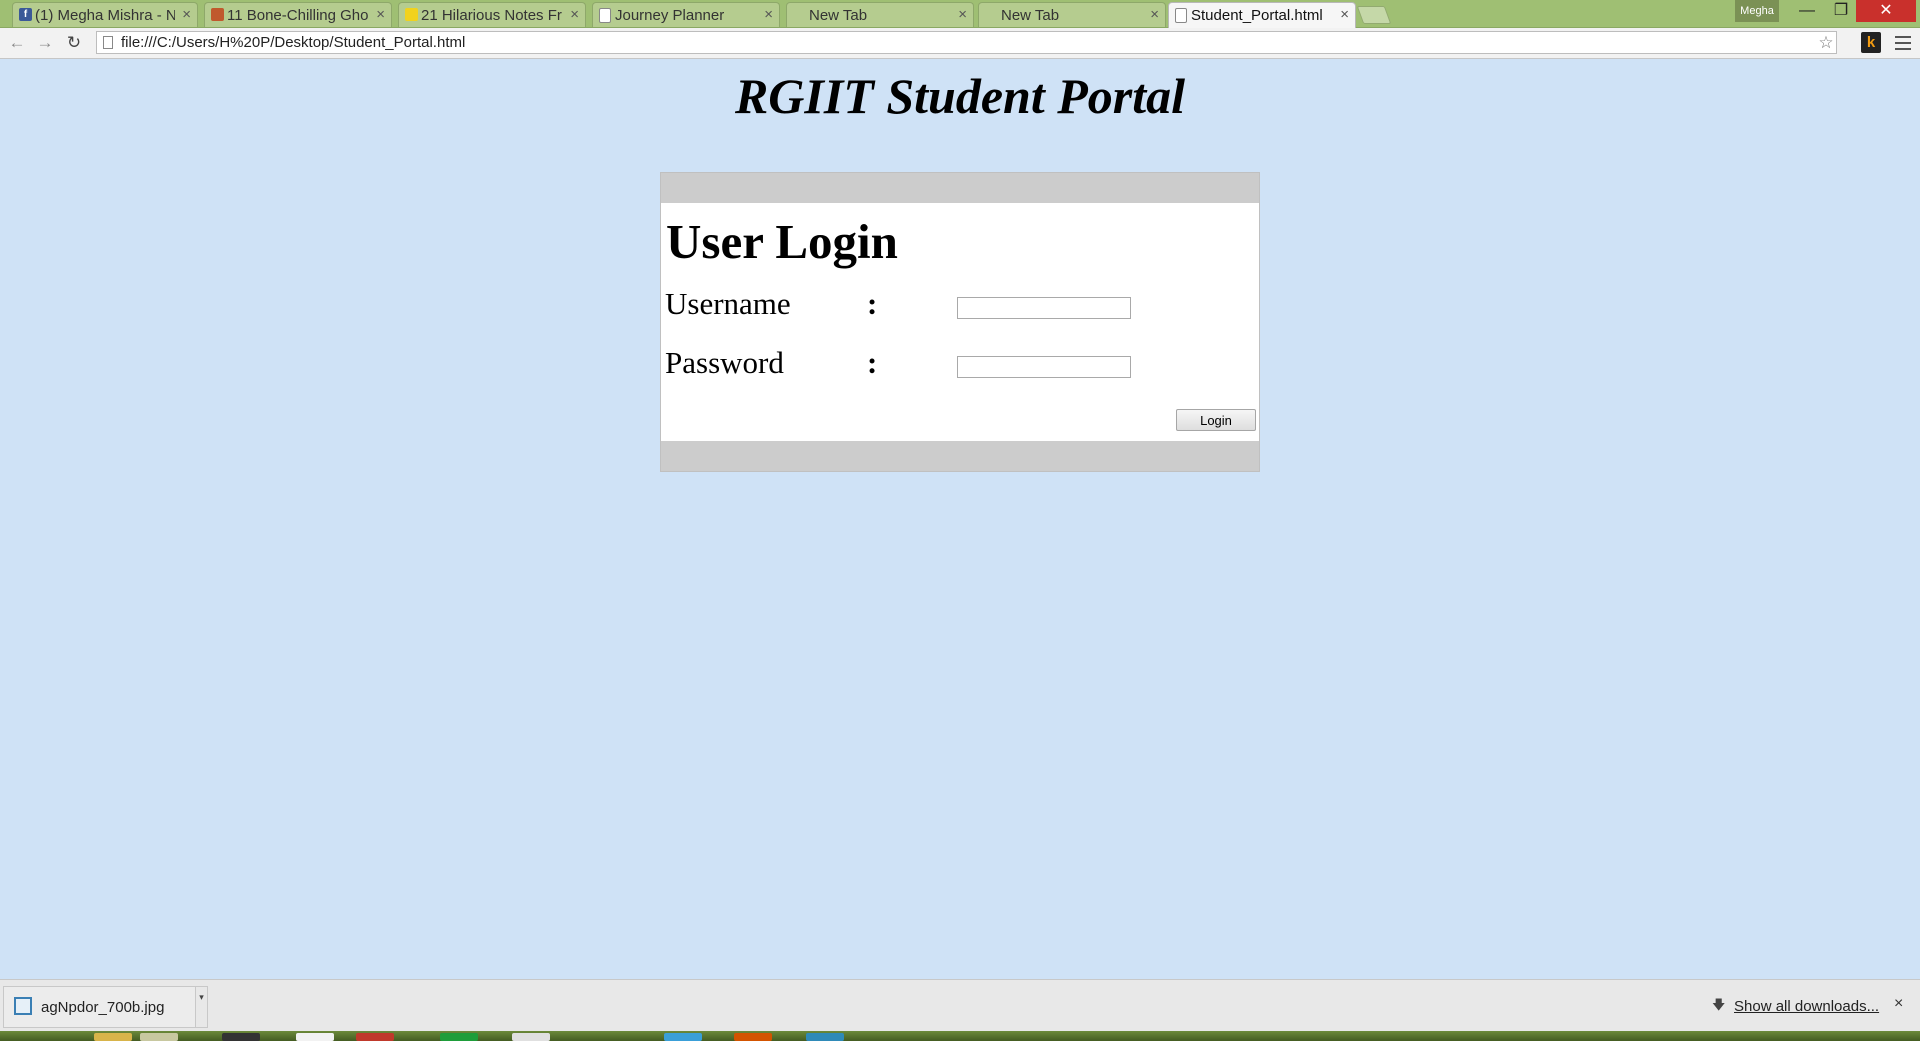 The height and width of the screenshot is (1041, 1920). I want to click on tab-label: 11 Bone-Chilling Gho, so click(298, 15).